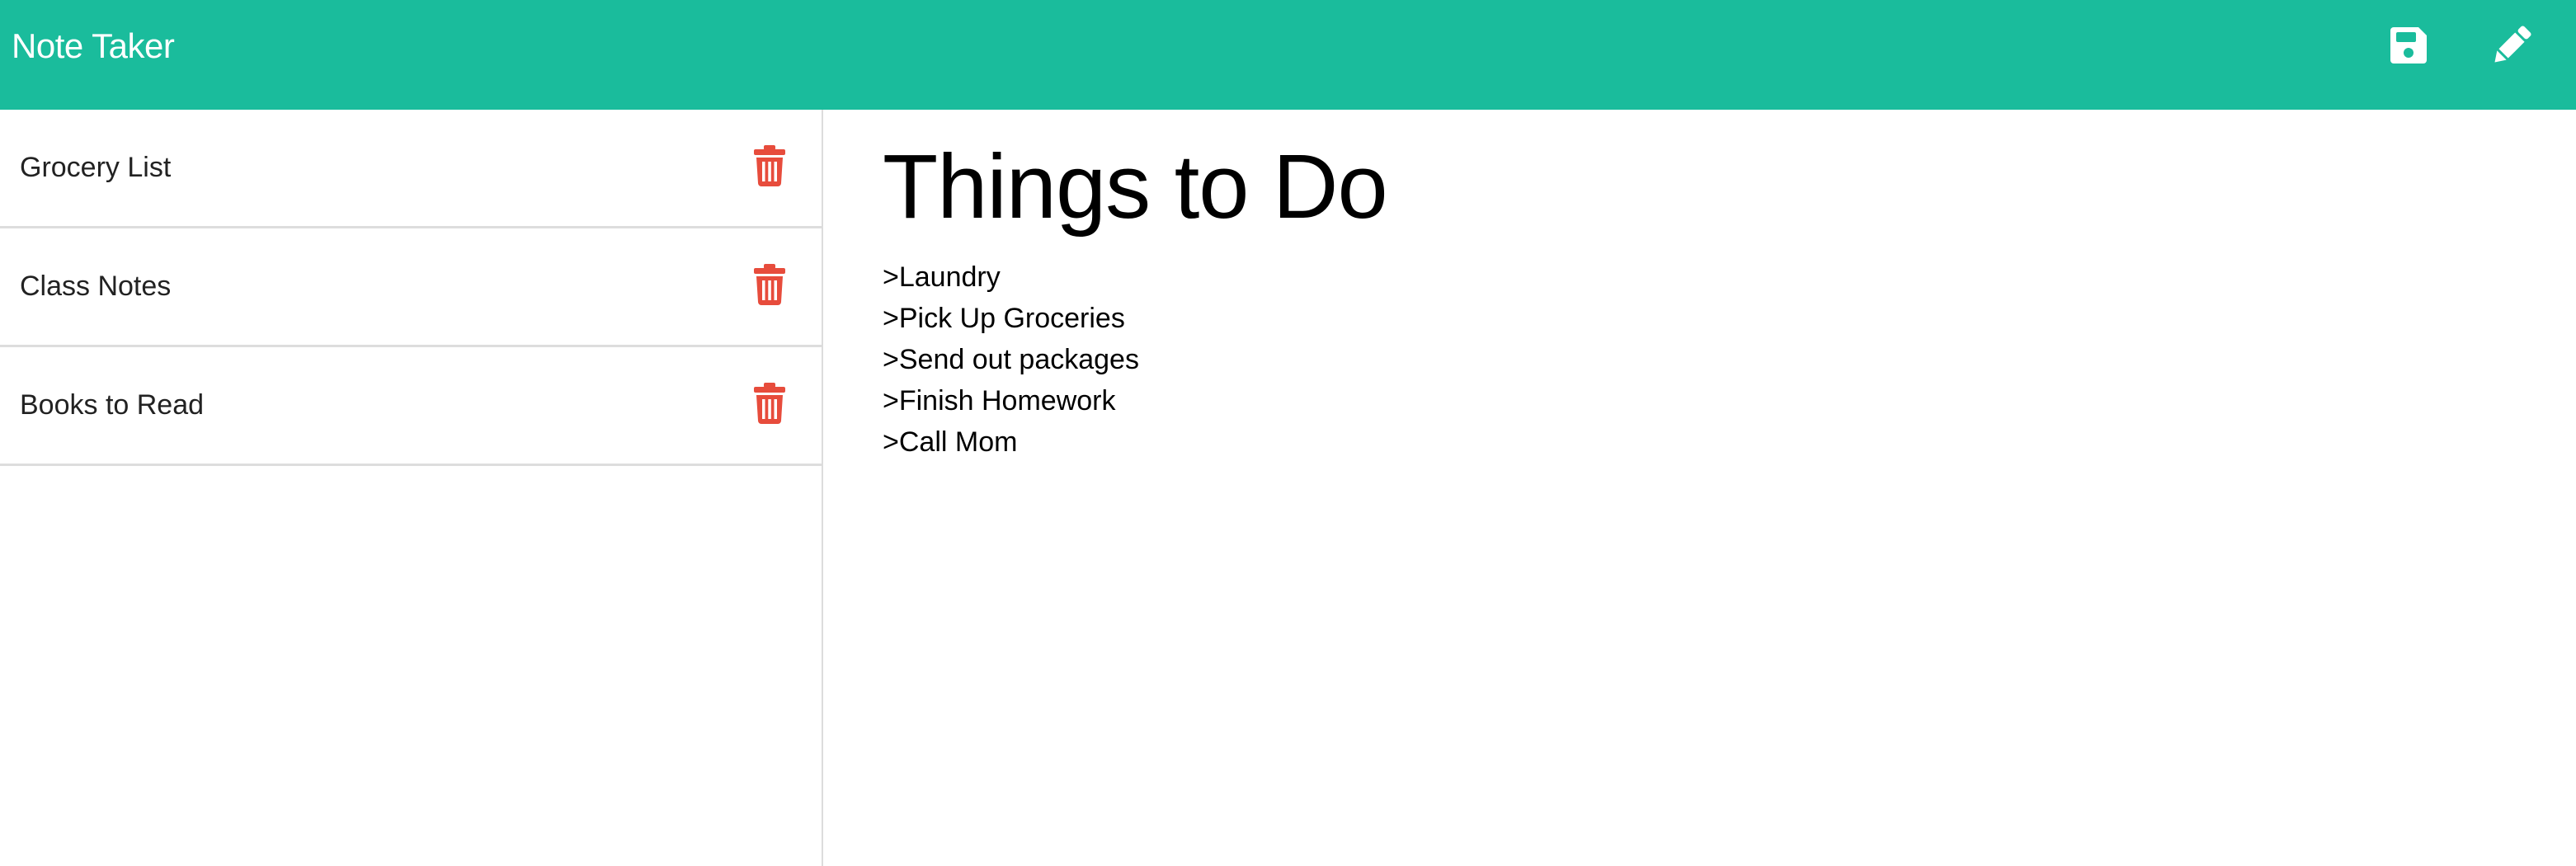 The image size is (2576, 866). Describe the element at coordinates (1135, 187) in the screenshot. I see `note-title-input: Things to Do` at that location.